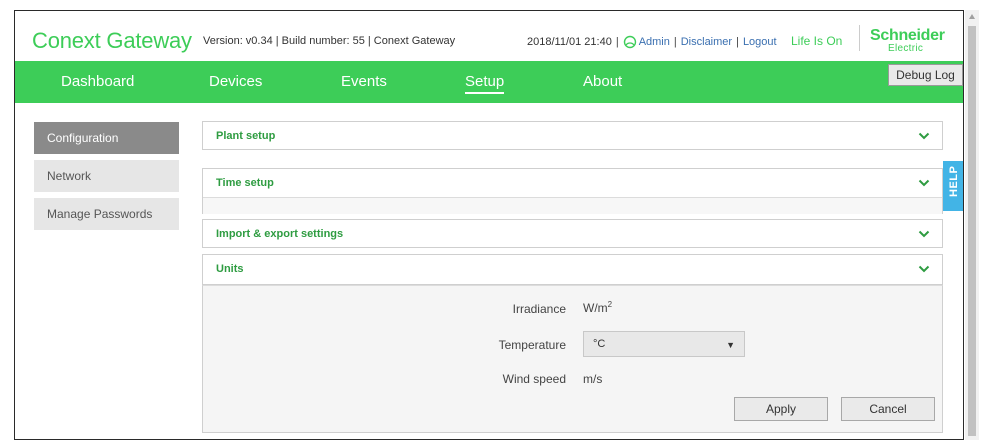  Describe the element at coordinates (246, 136) in the screenshot. I see `panel-title: Plant setup` at that location.